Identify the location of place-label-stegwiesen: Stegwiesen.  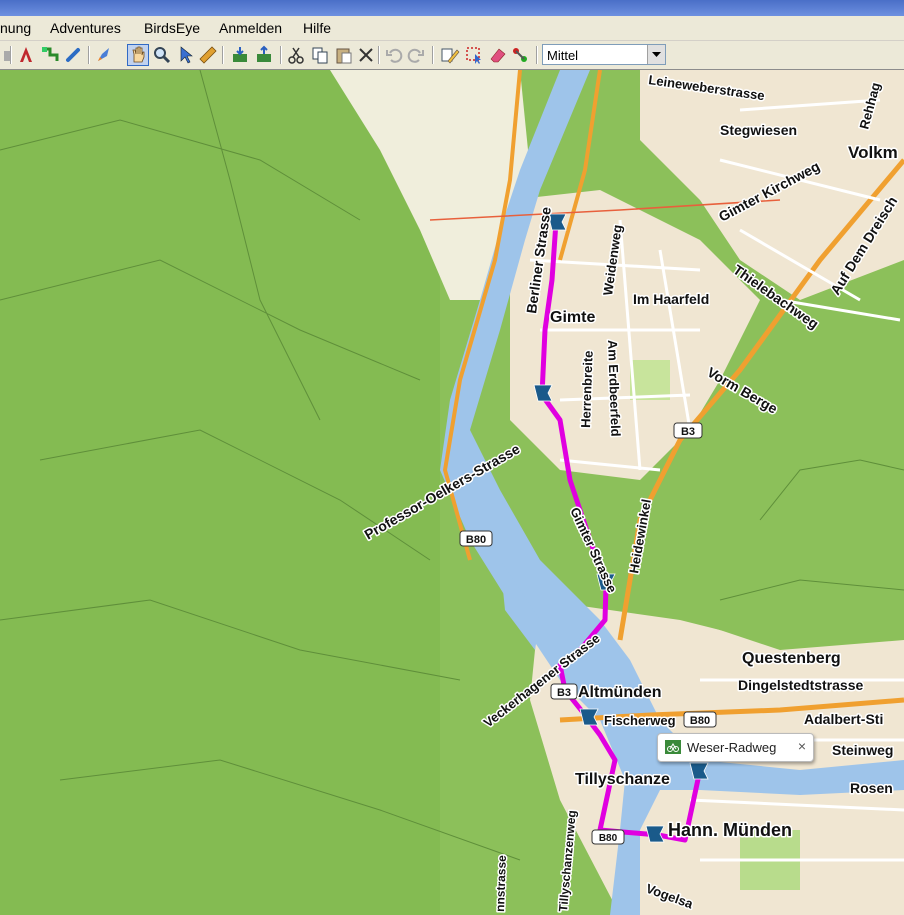
(758, 130).